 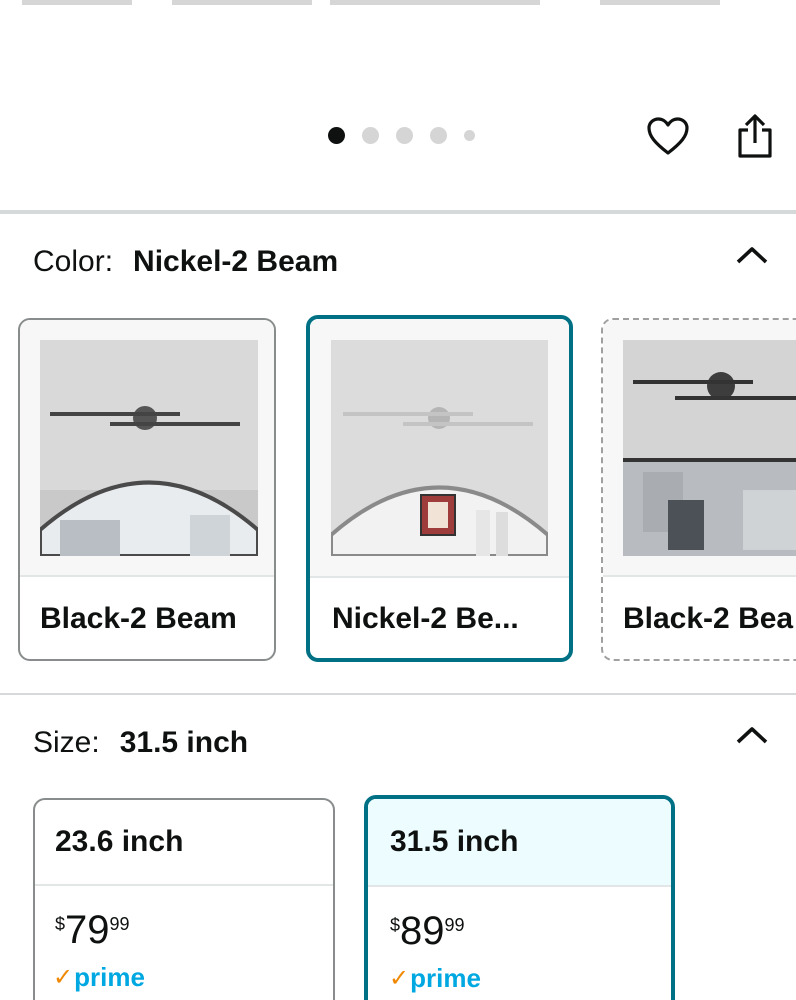 I want to click on color-option-black-2-beam: Black-2 Beam, so click(x=147, y=489).